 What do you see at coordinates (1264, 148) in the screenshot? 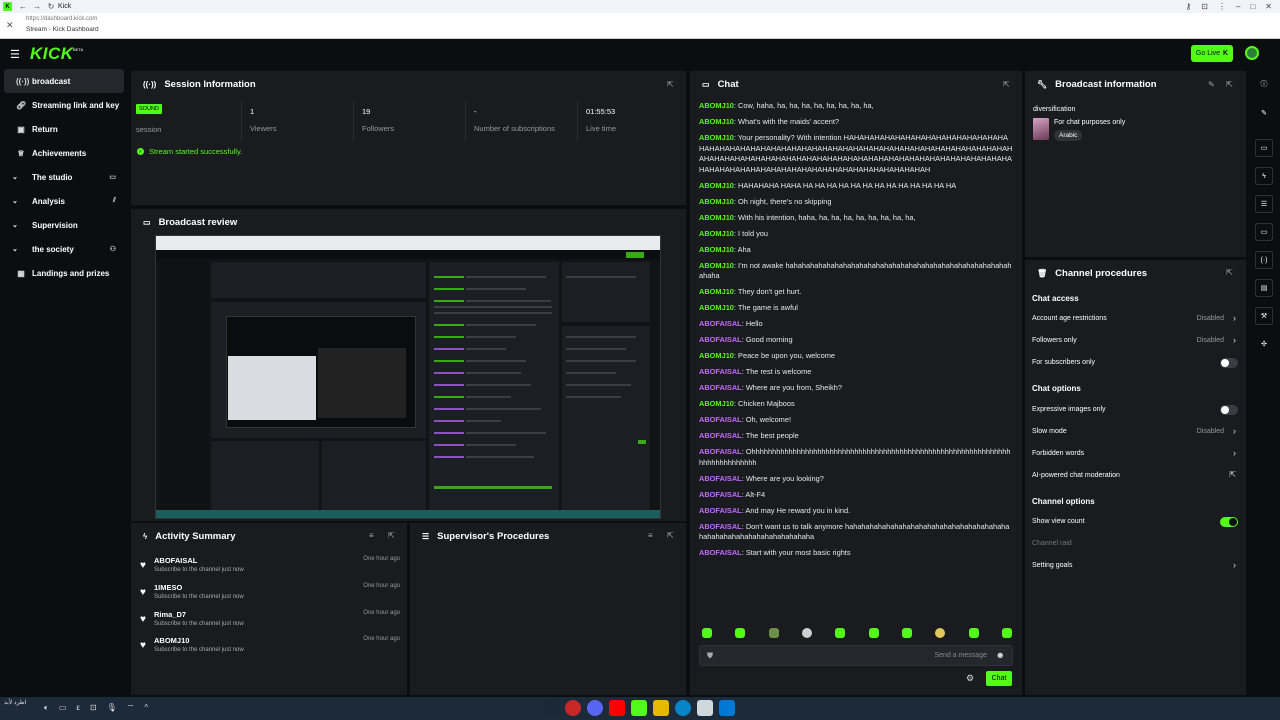
I see `screen-icon: ▭` at bounding box center [1264, 148].